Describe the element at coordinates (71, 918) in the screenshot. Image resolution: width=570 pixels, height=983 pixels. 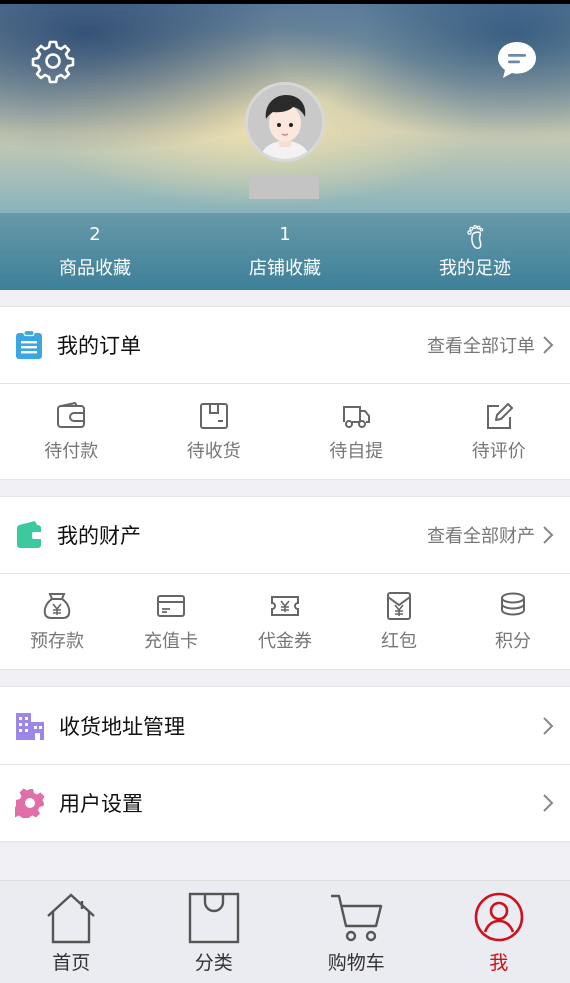
I see `home-icon` at that location.